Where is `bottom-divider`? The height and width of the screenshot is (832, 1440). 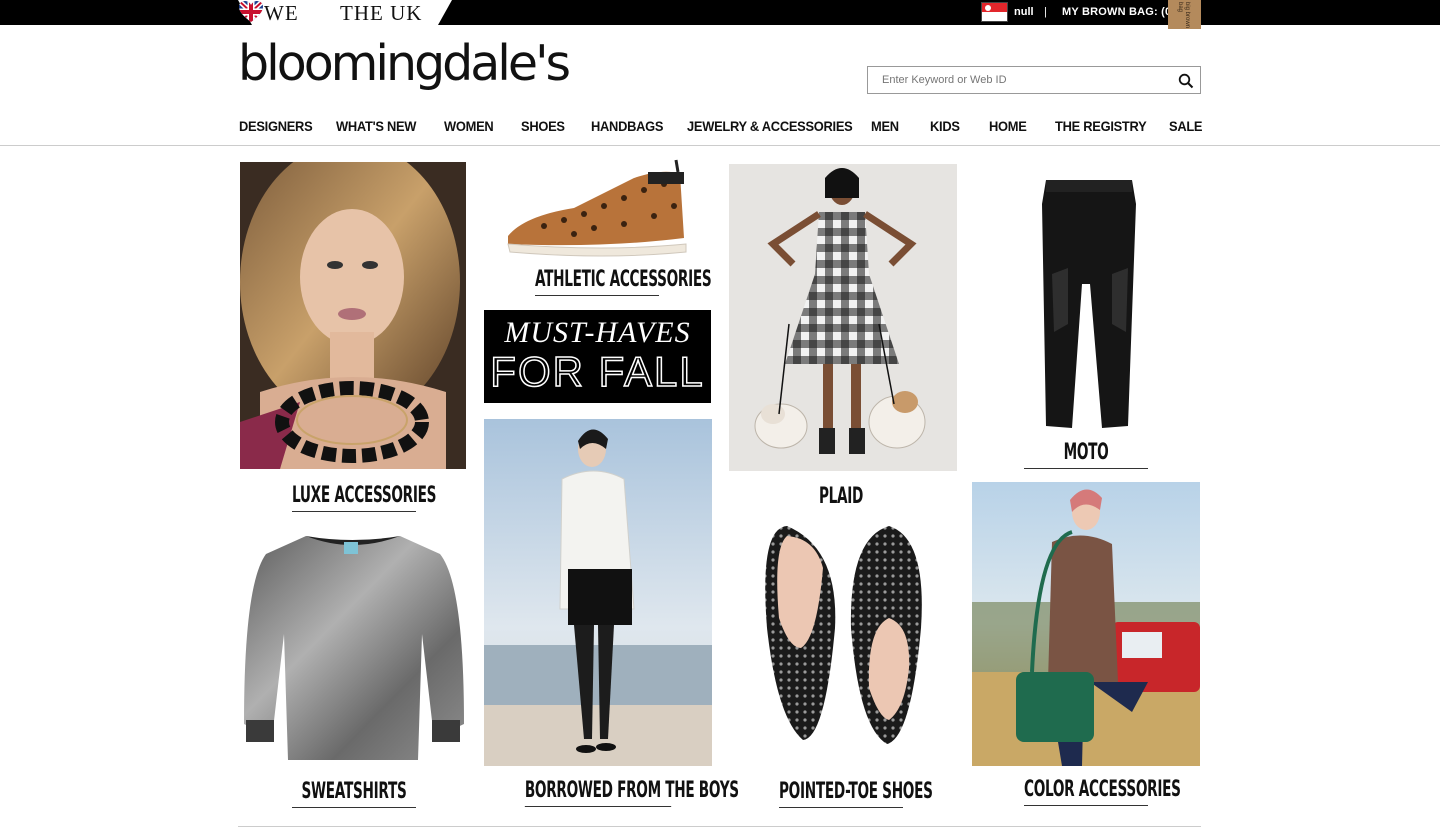 bottom-divider is located at coordinates (719, 826).